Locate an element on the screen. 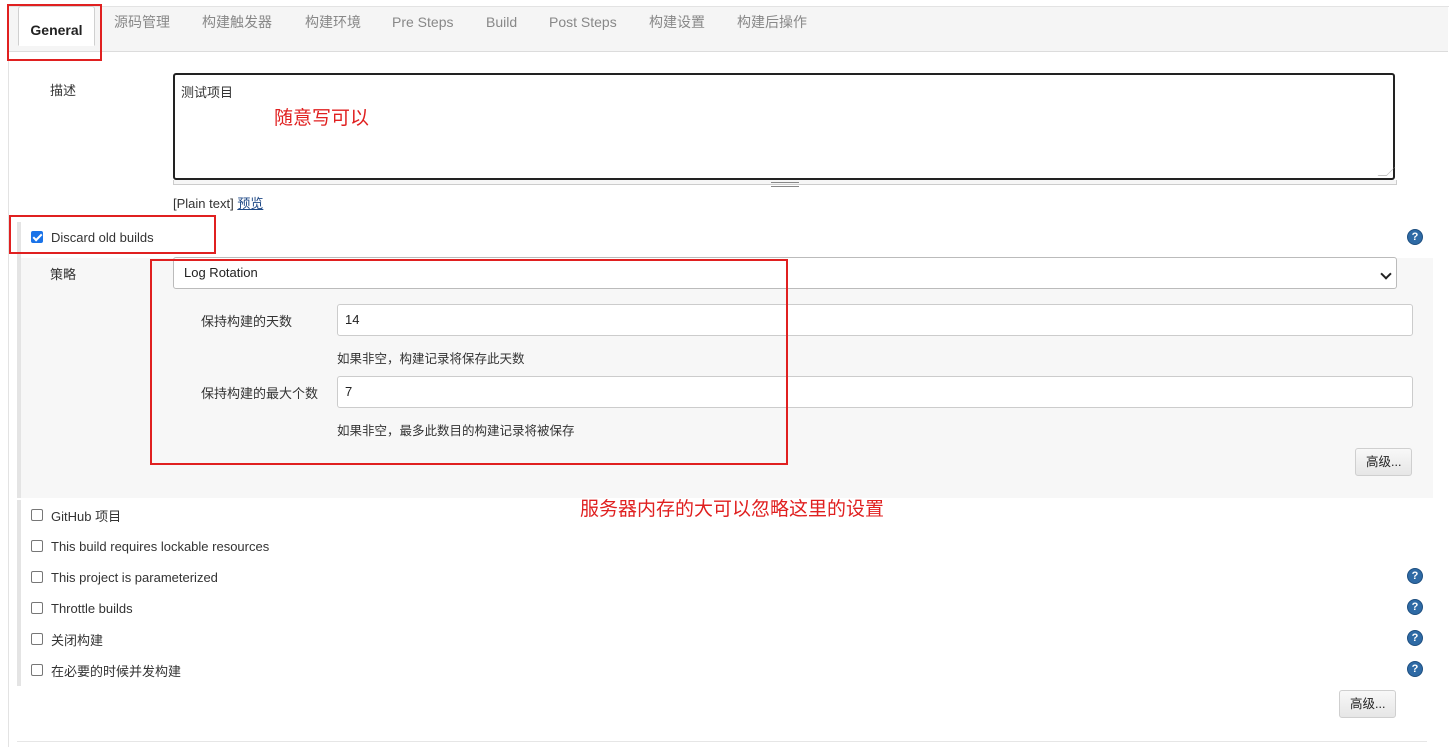  tab-source-control: 源码管理 is located at coordinates (142, 22).